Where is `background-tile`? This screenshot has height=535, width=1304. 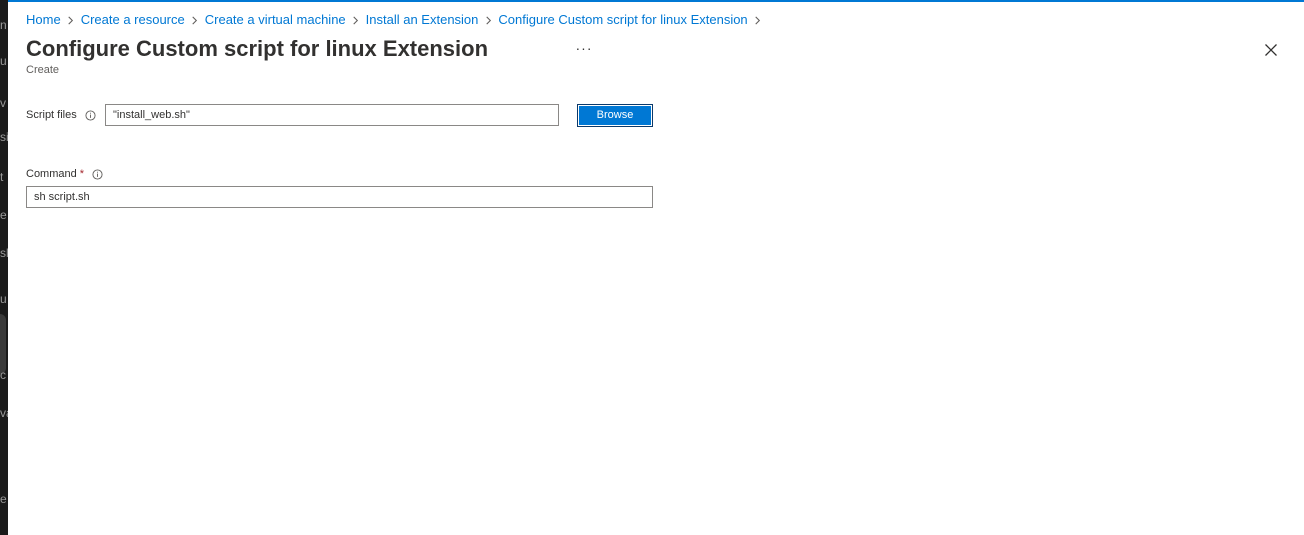 background-tile is located at coordinates (3, 344).